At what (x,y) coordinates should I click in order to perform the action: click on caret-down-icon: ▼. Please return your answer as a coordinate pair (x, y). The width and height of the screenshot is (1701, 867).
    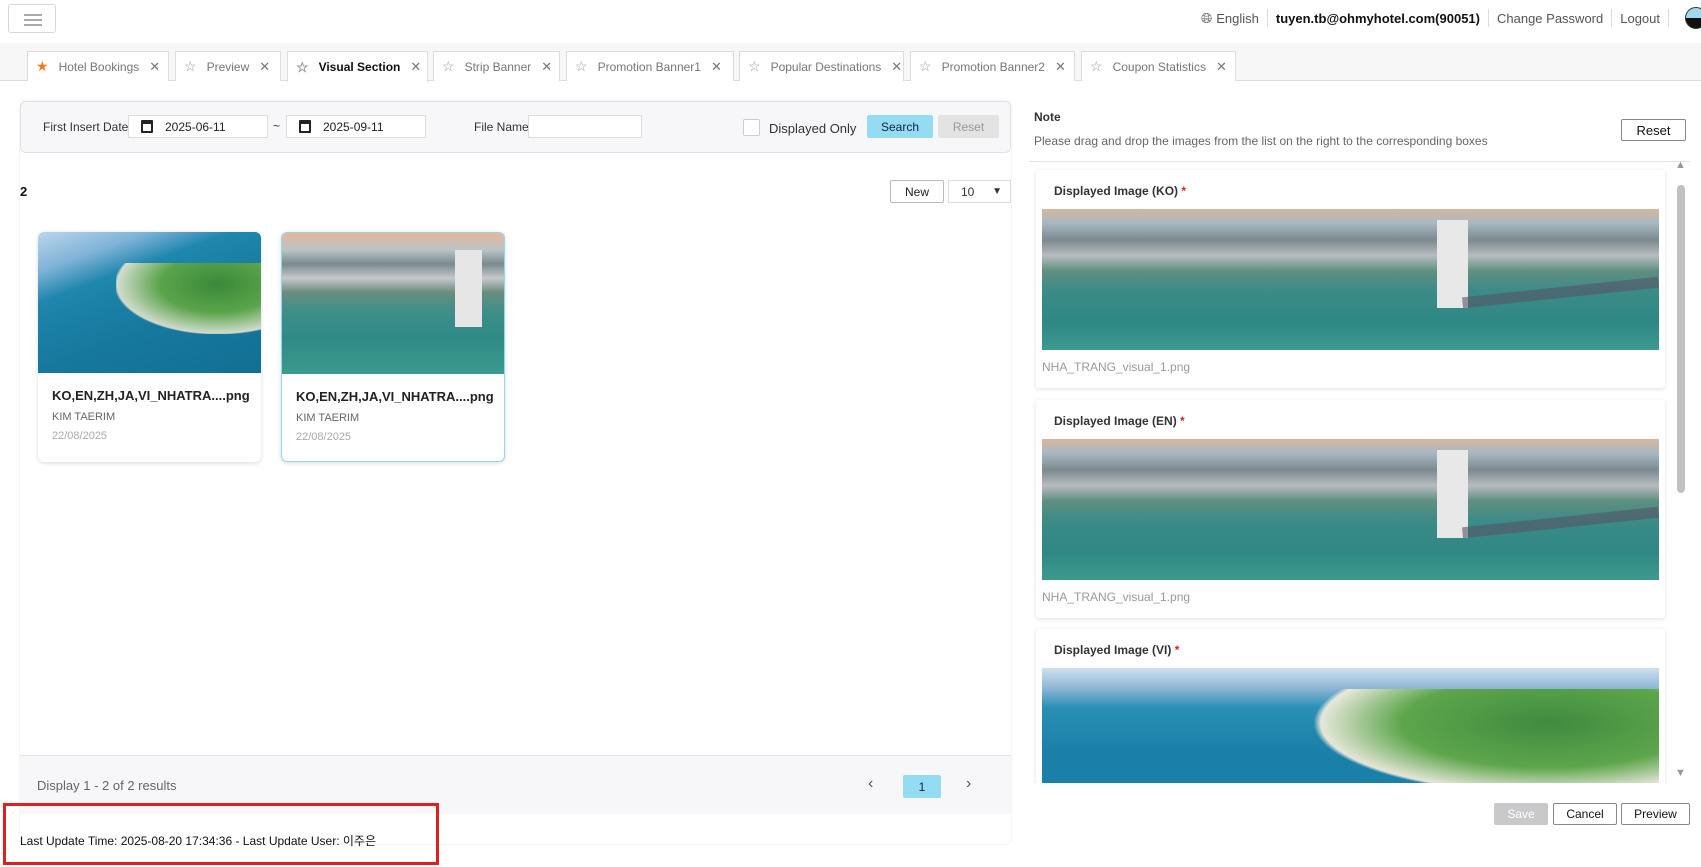
    Looking at the image, I should click on (997, 191).